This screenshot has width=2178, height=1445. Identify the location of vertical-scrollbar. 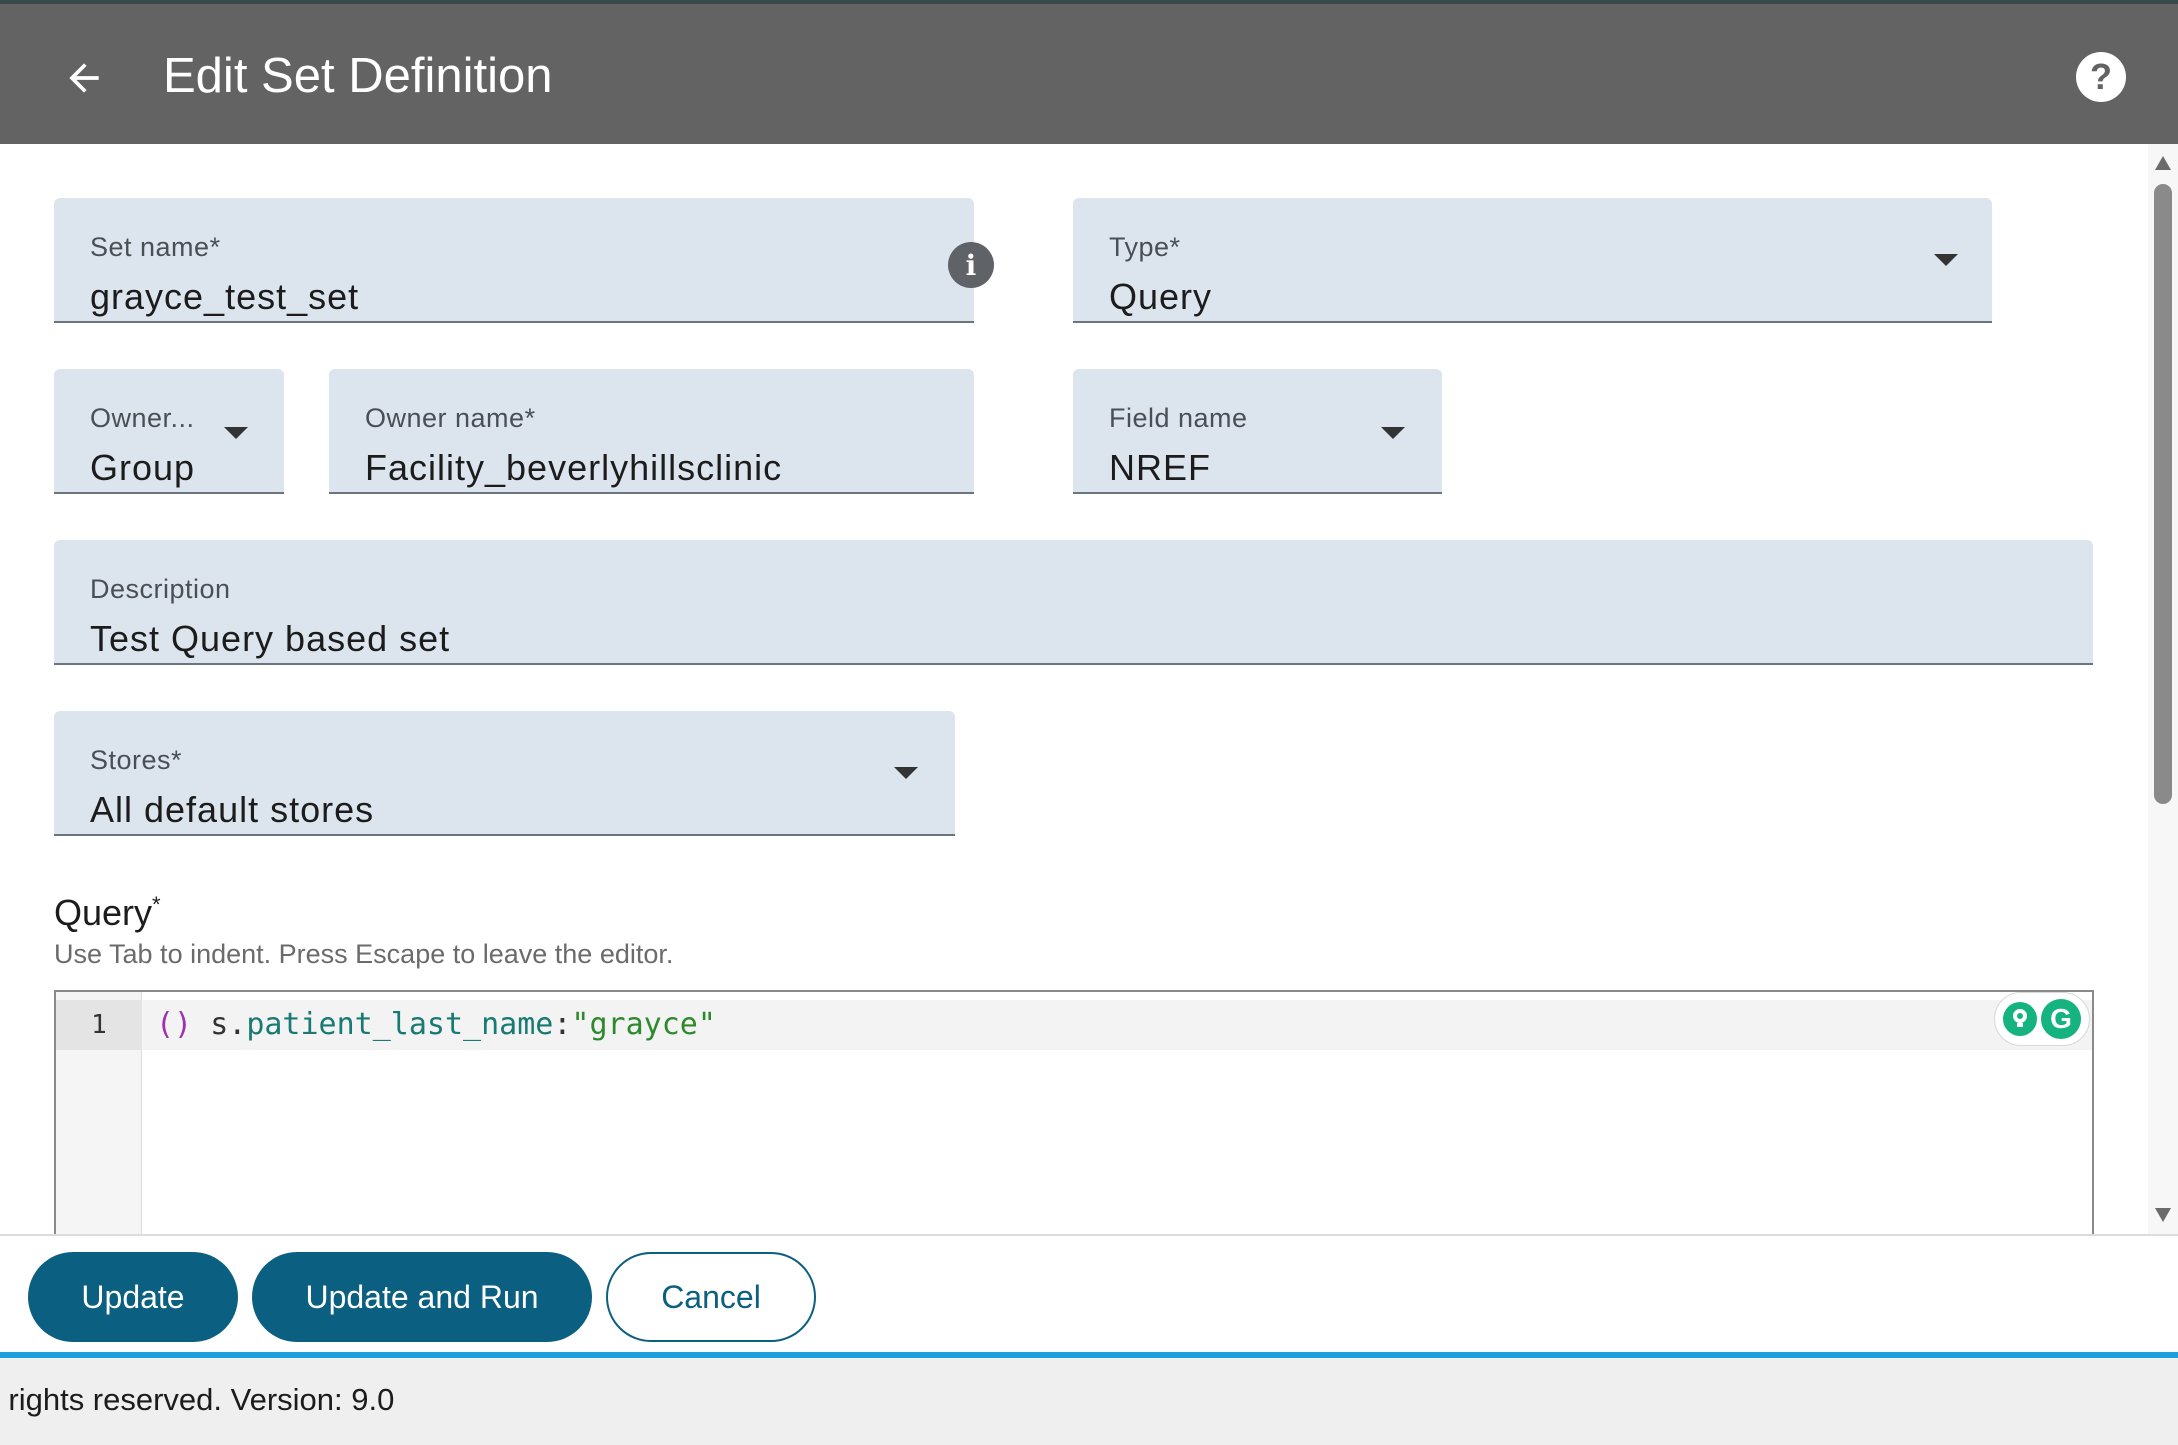
(2163, 689).